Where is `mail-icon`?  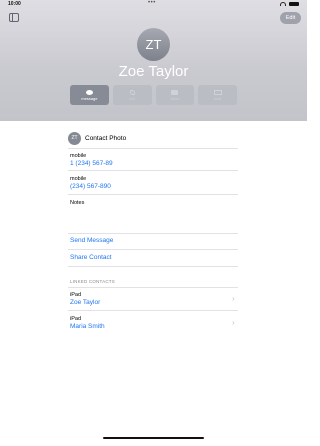
mail-icon is located at coordinates (217, 92).